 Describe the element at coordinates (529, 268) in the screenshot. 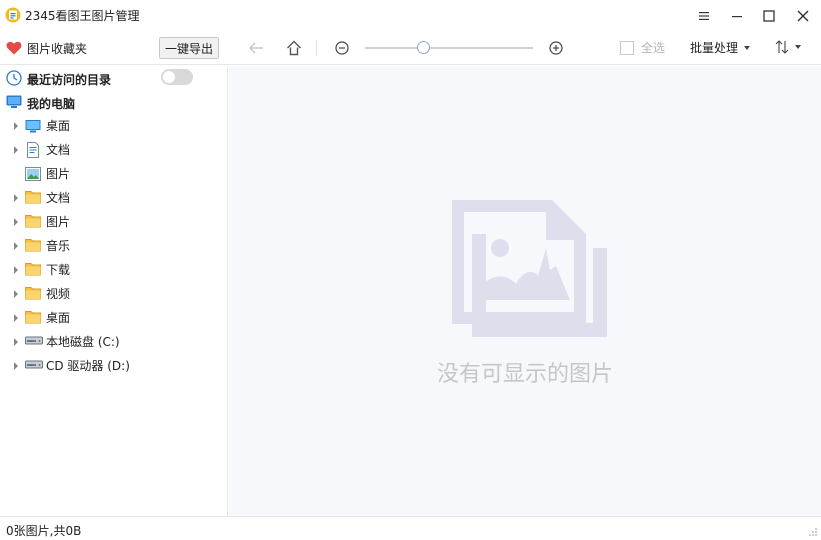

I see `no-image-illustration` at that location.